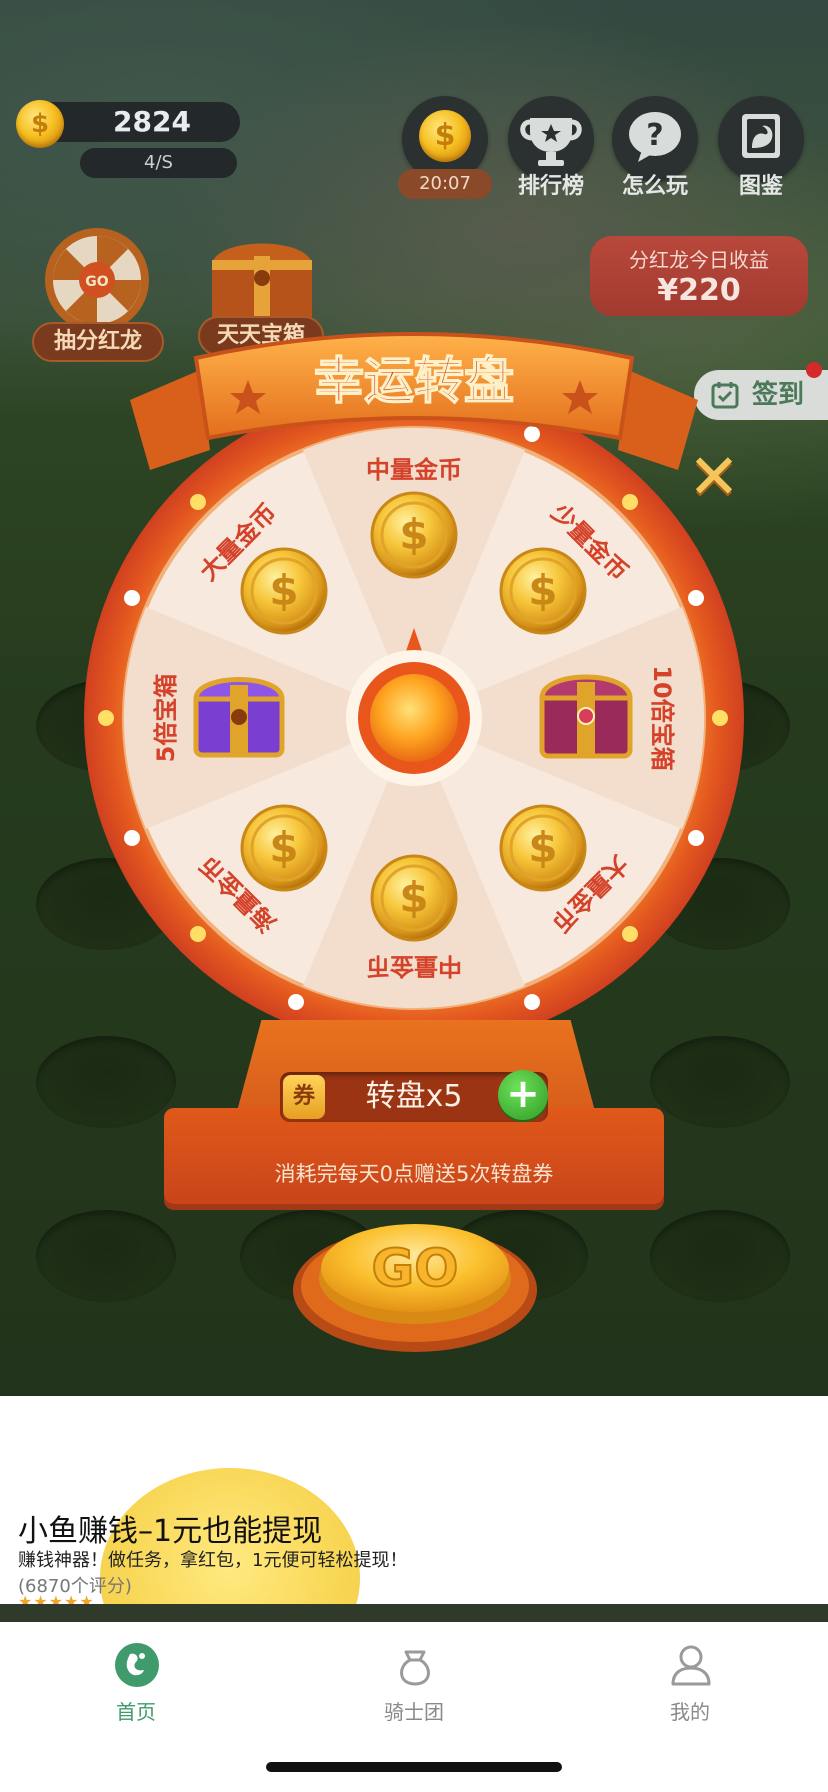  I want to click on wheel-hub, so click(414, 718).